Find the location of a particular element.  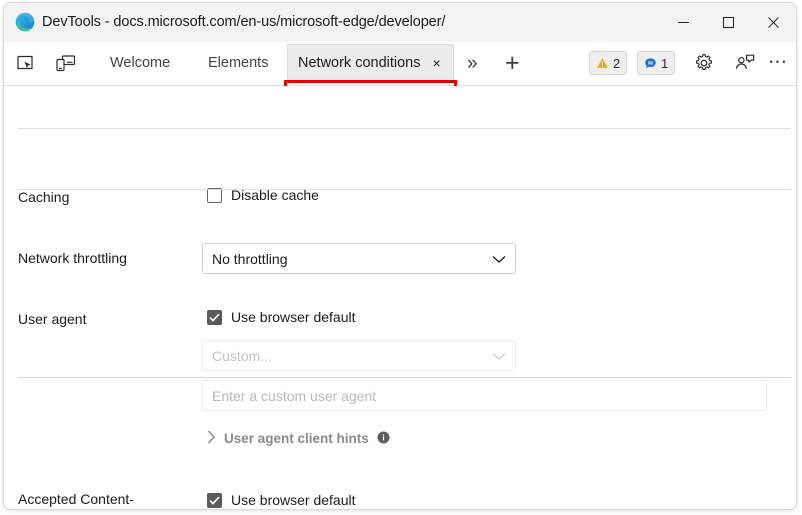

message-bubble-icon is located at coordinates (650, 63).